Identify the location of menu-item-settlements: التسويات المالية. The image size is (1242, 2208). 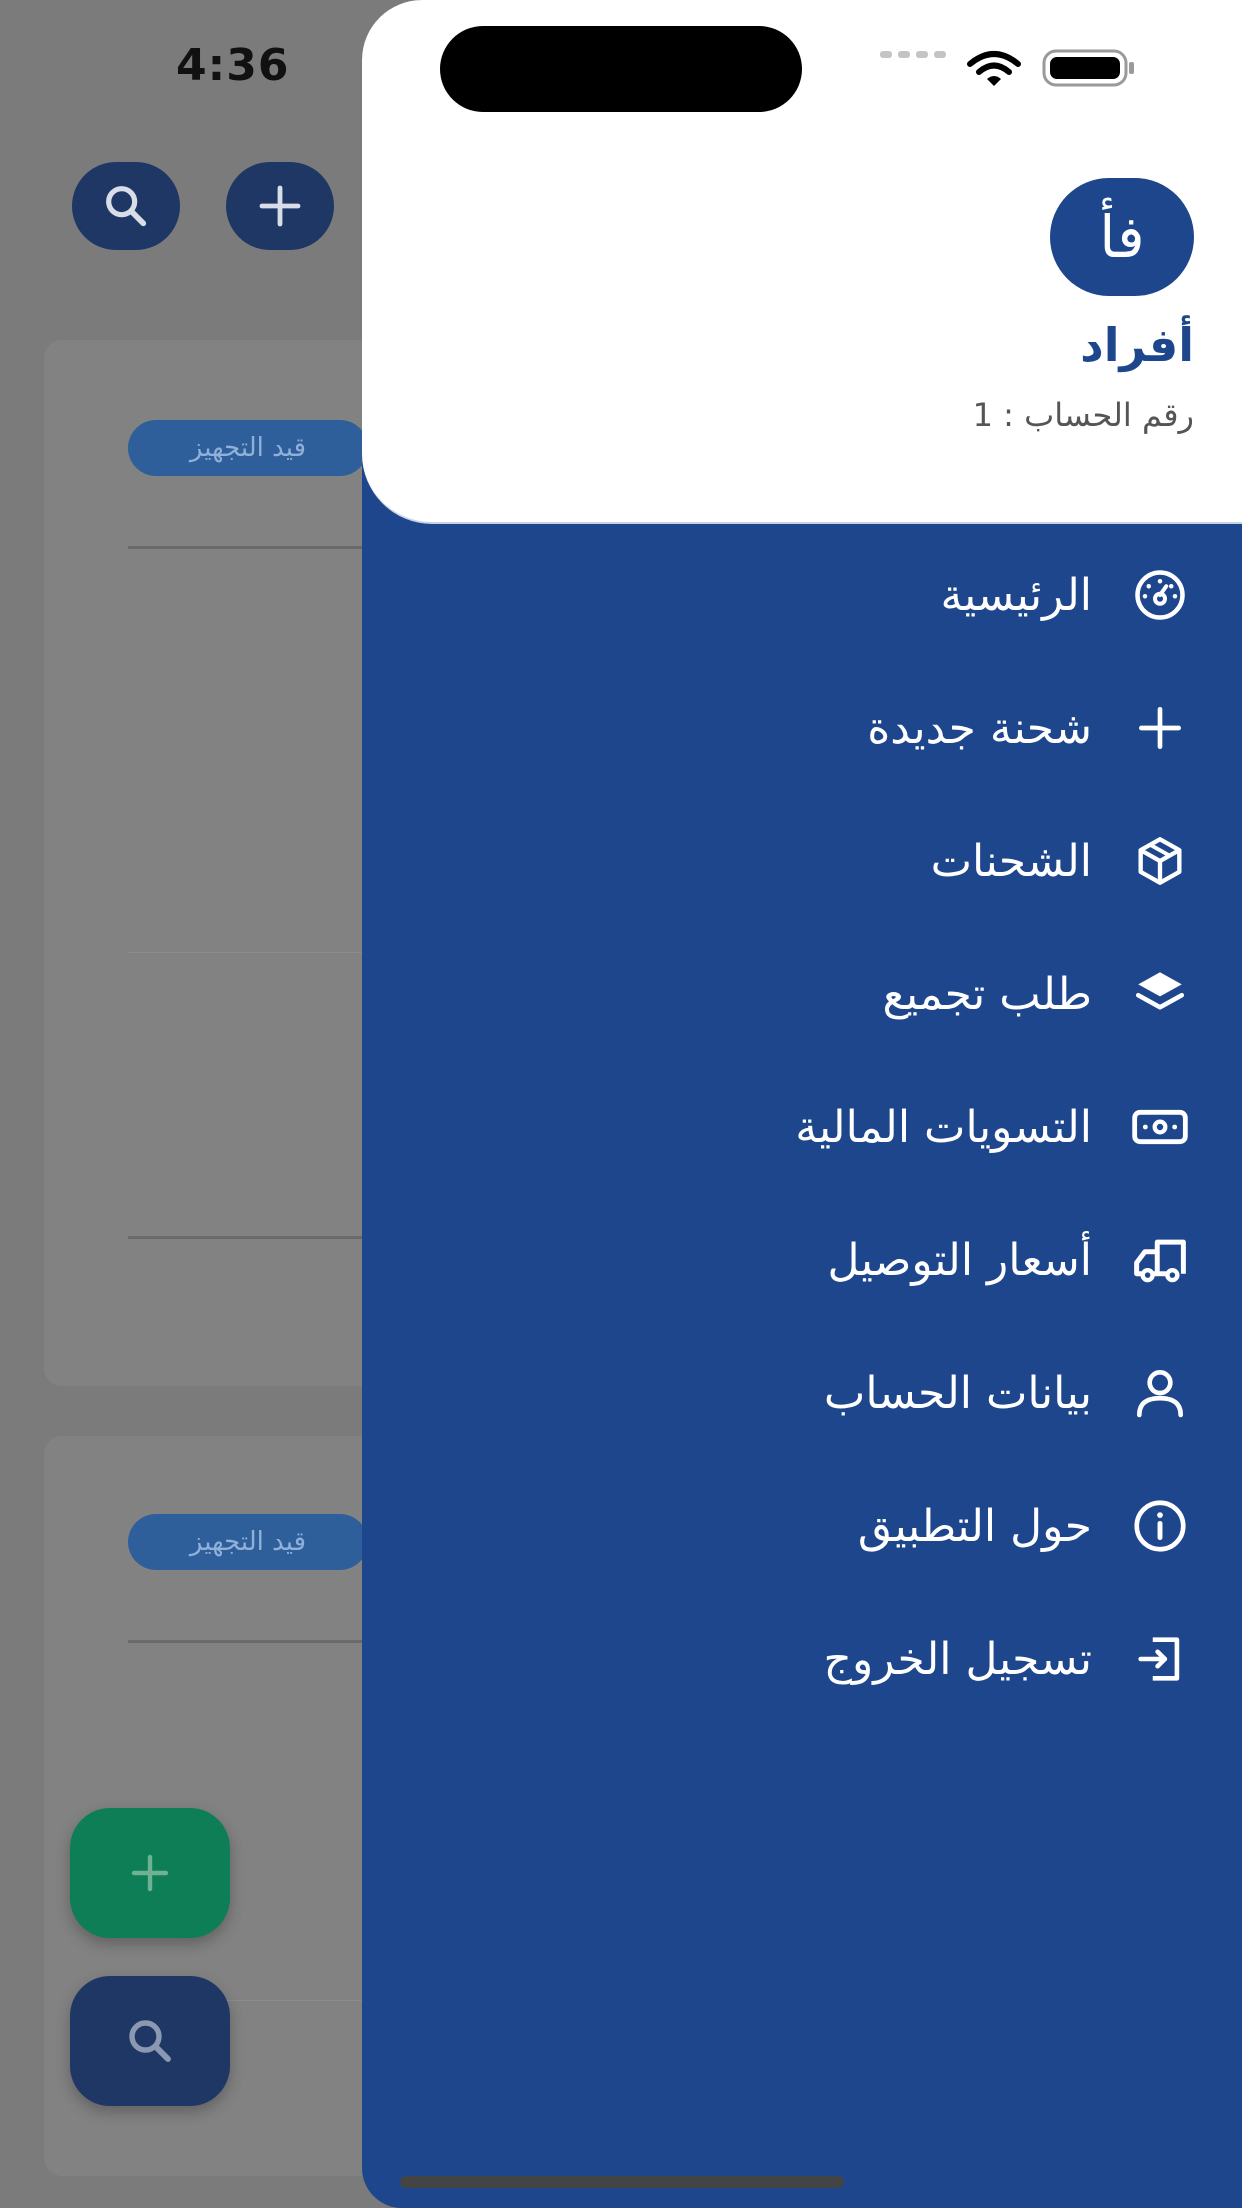
(802, 1127).